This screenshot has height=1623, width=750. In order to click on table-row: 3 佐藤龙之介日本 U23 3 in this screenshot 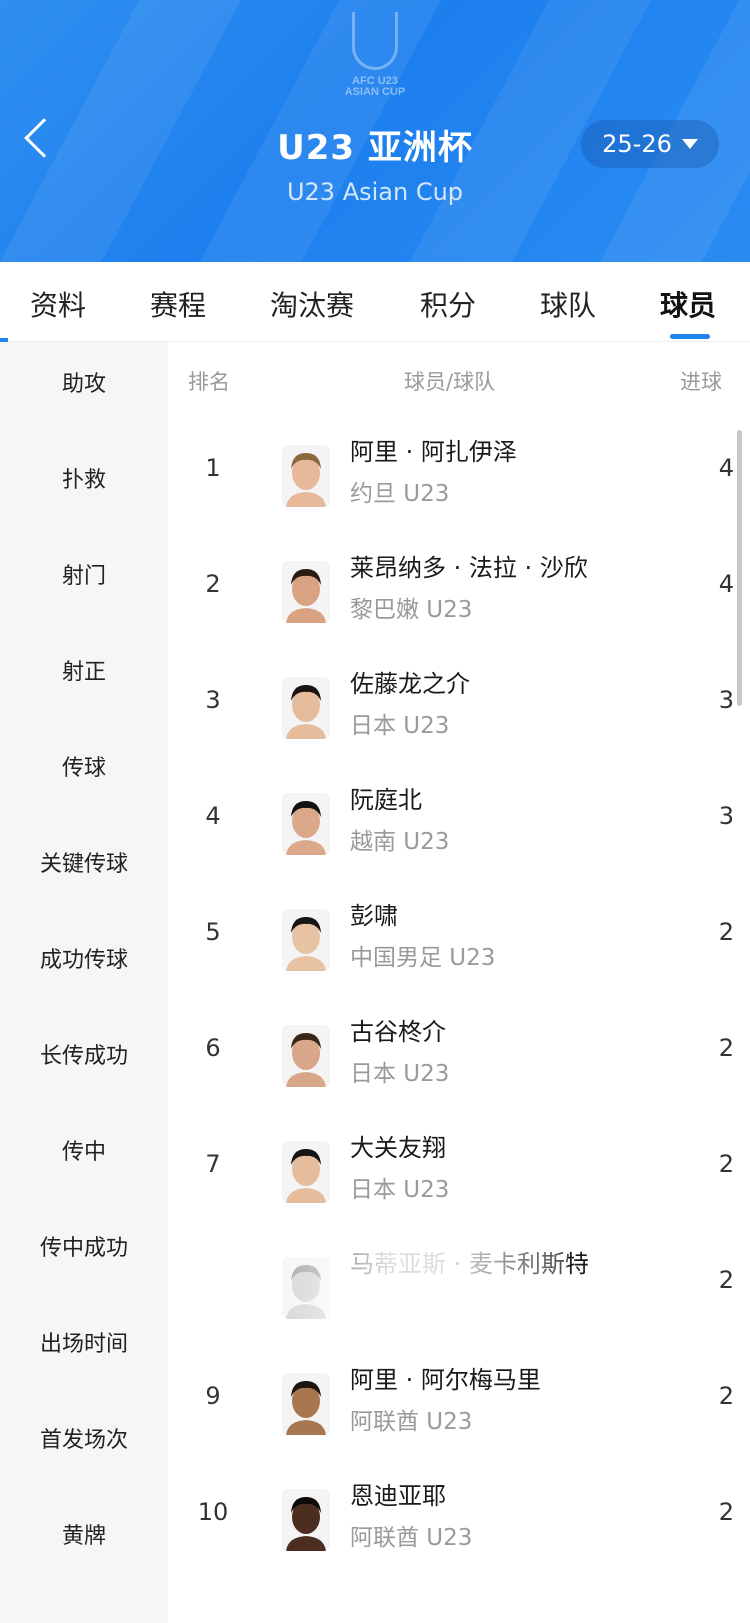, I will do `click(454, 704)`.